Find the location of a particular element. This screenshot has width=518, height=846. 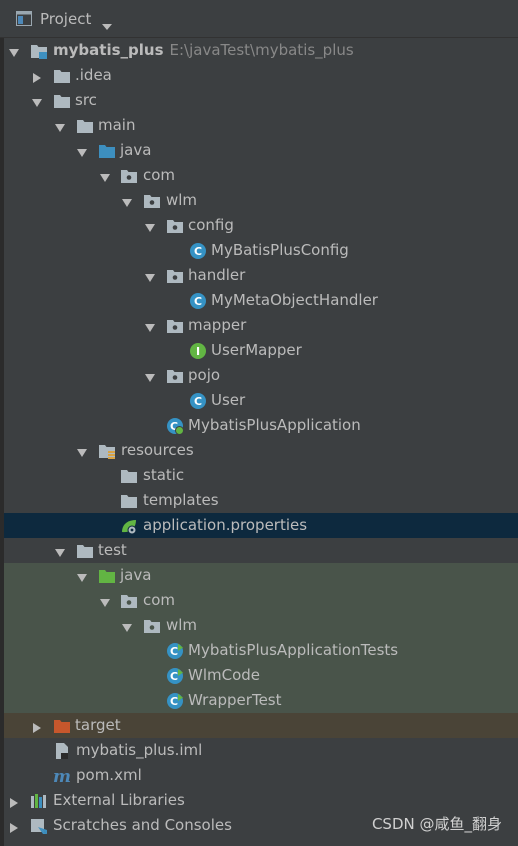

tree-item-config: config is located at coordinates (261, 225).